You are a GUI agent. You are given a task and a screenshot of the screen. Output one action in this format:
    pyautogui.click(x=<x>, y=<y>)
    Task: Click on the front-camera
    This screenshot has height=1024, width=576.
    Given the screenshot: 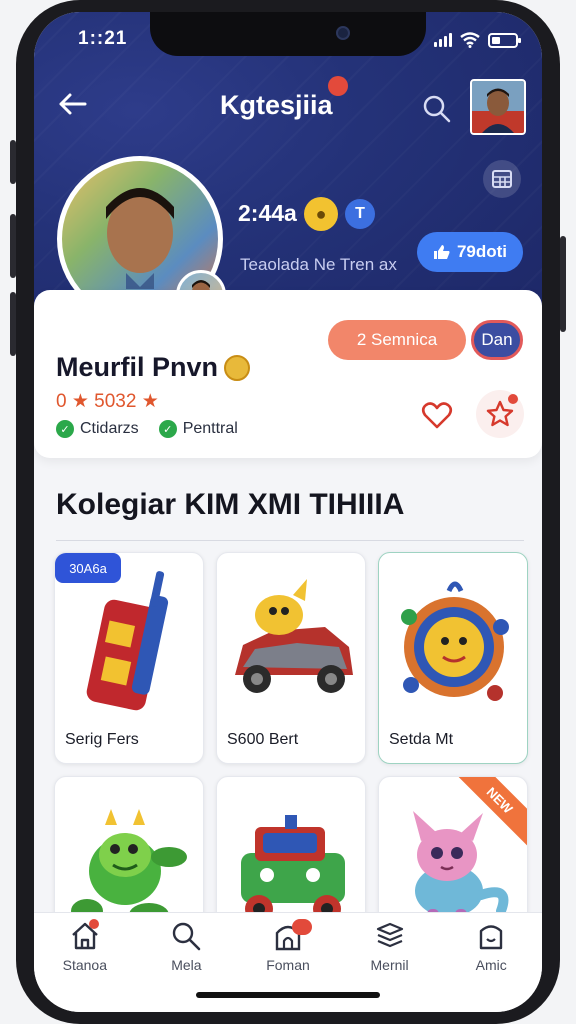 What is the action you would take?
    pyautogui.click(x=343, y=33)
    